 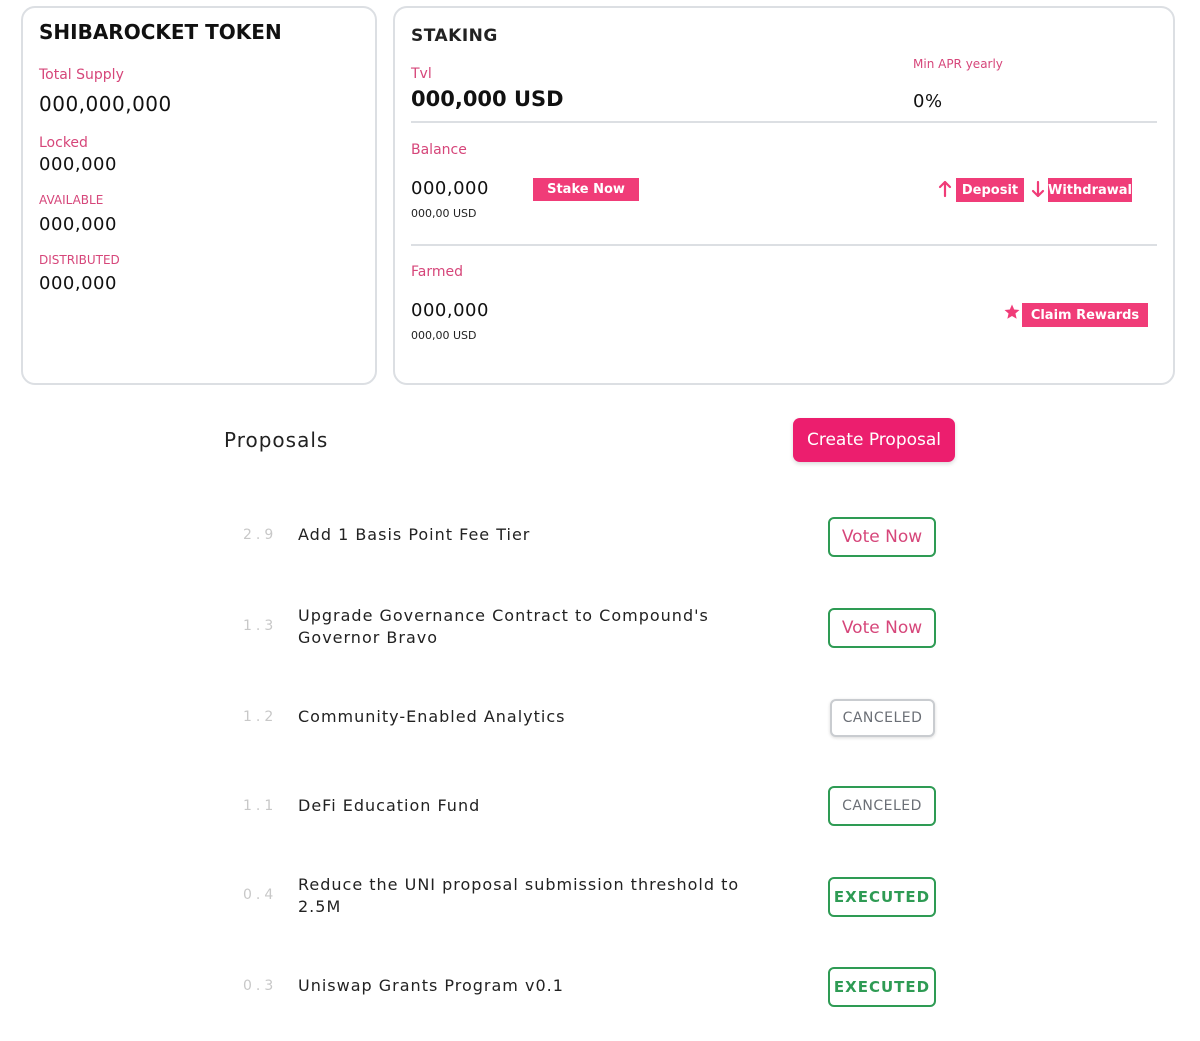 What do you see at coordinates (444, 335) in the screenshot?
I see `farmed-usd: 000,00 USD` at bounding box center [444, 335].